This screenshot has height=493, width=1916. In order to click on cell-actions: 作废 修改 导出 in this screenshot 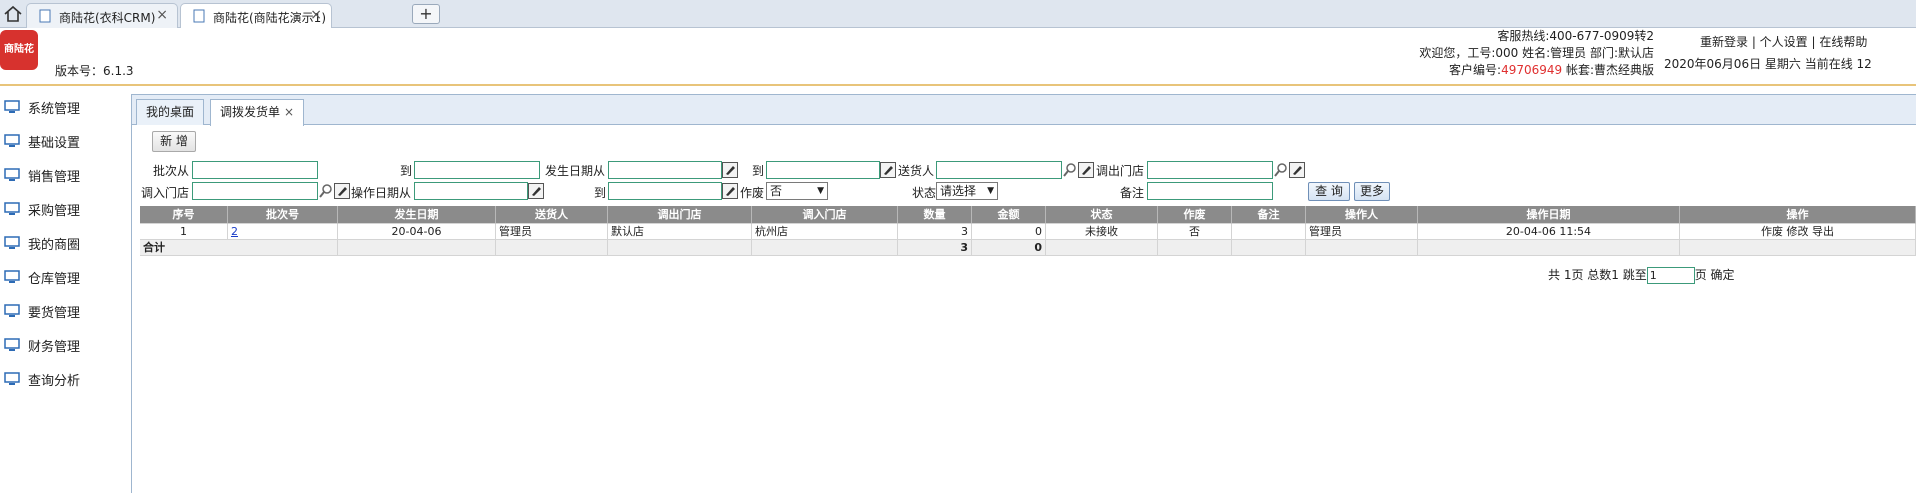, I will do `click(1798, 232)`.